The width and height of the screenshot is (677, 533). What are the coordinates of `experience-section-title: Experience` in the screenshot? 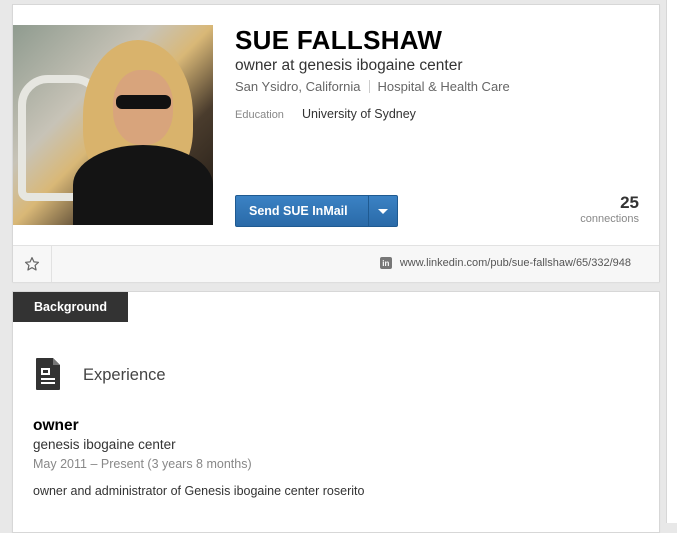 It's located at (124, 375).